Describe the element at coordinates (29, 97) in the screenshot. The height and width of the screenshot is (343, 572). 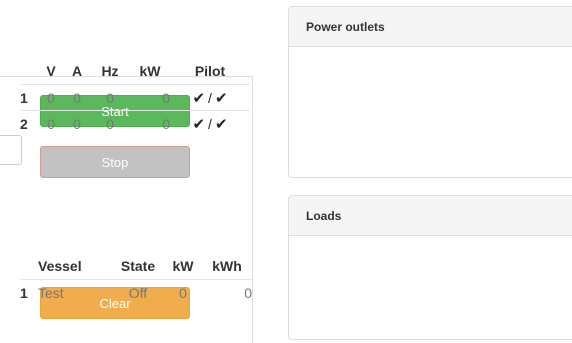
I see `outlet-id: 1` at that location.